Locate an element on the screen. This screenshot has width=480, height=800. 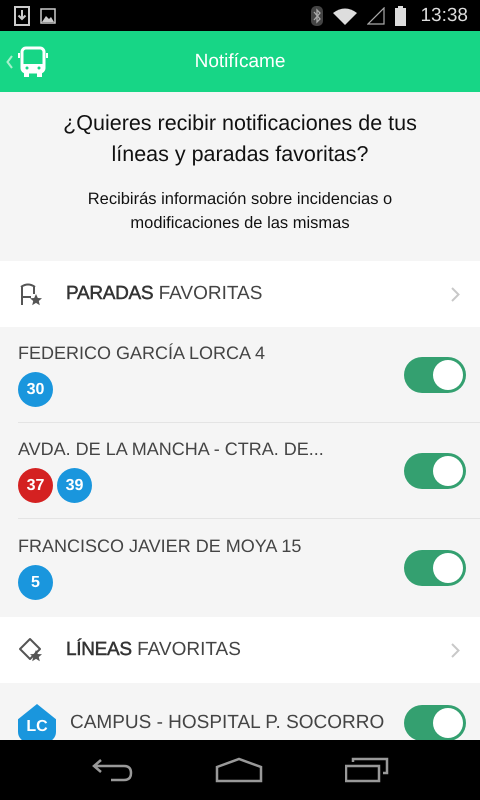
screen-title: Notifícame is located at coordinates (240, 61).